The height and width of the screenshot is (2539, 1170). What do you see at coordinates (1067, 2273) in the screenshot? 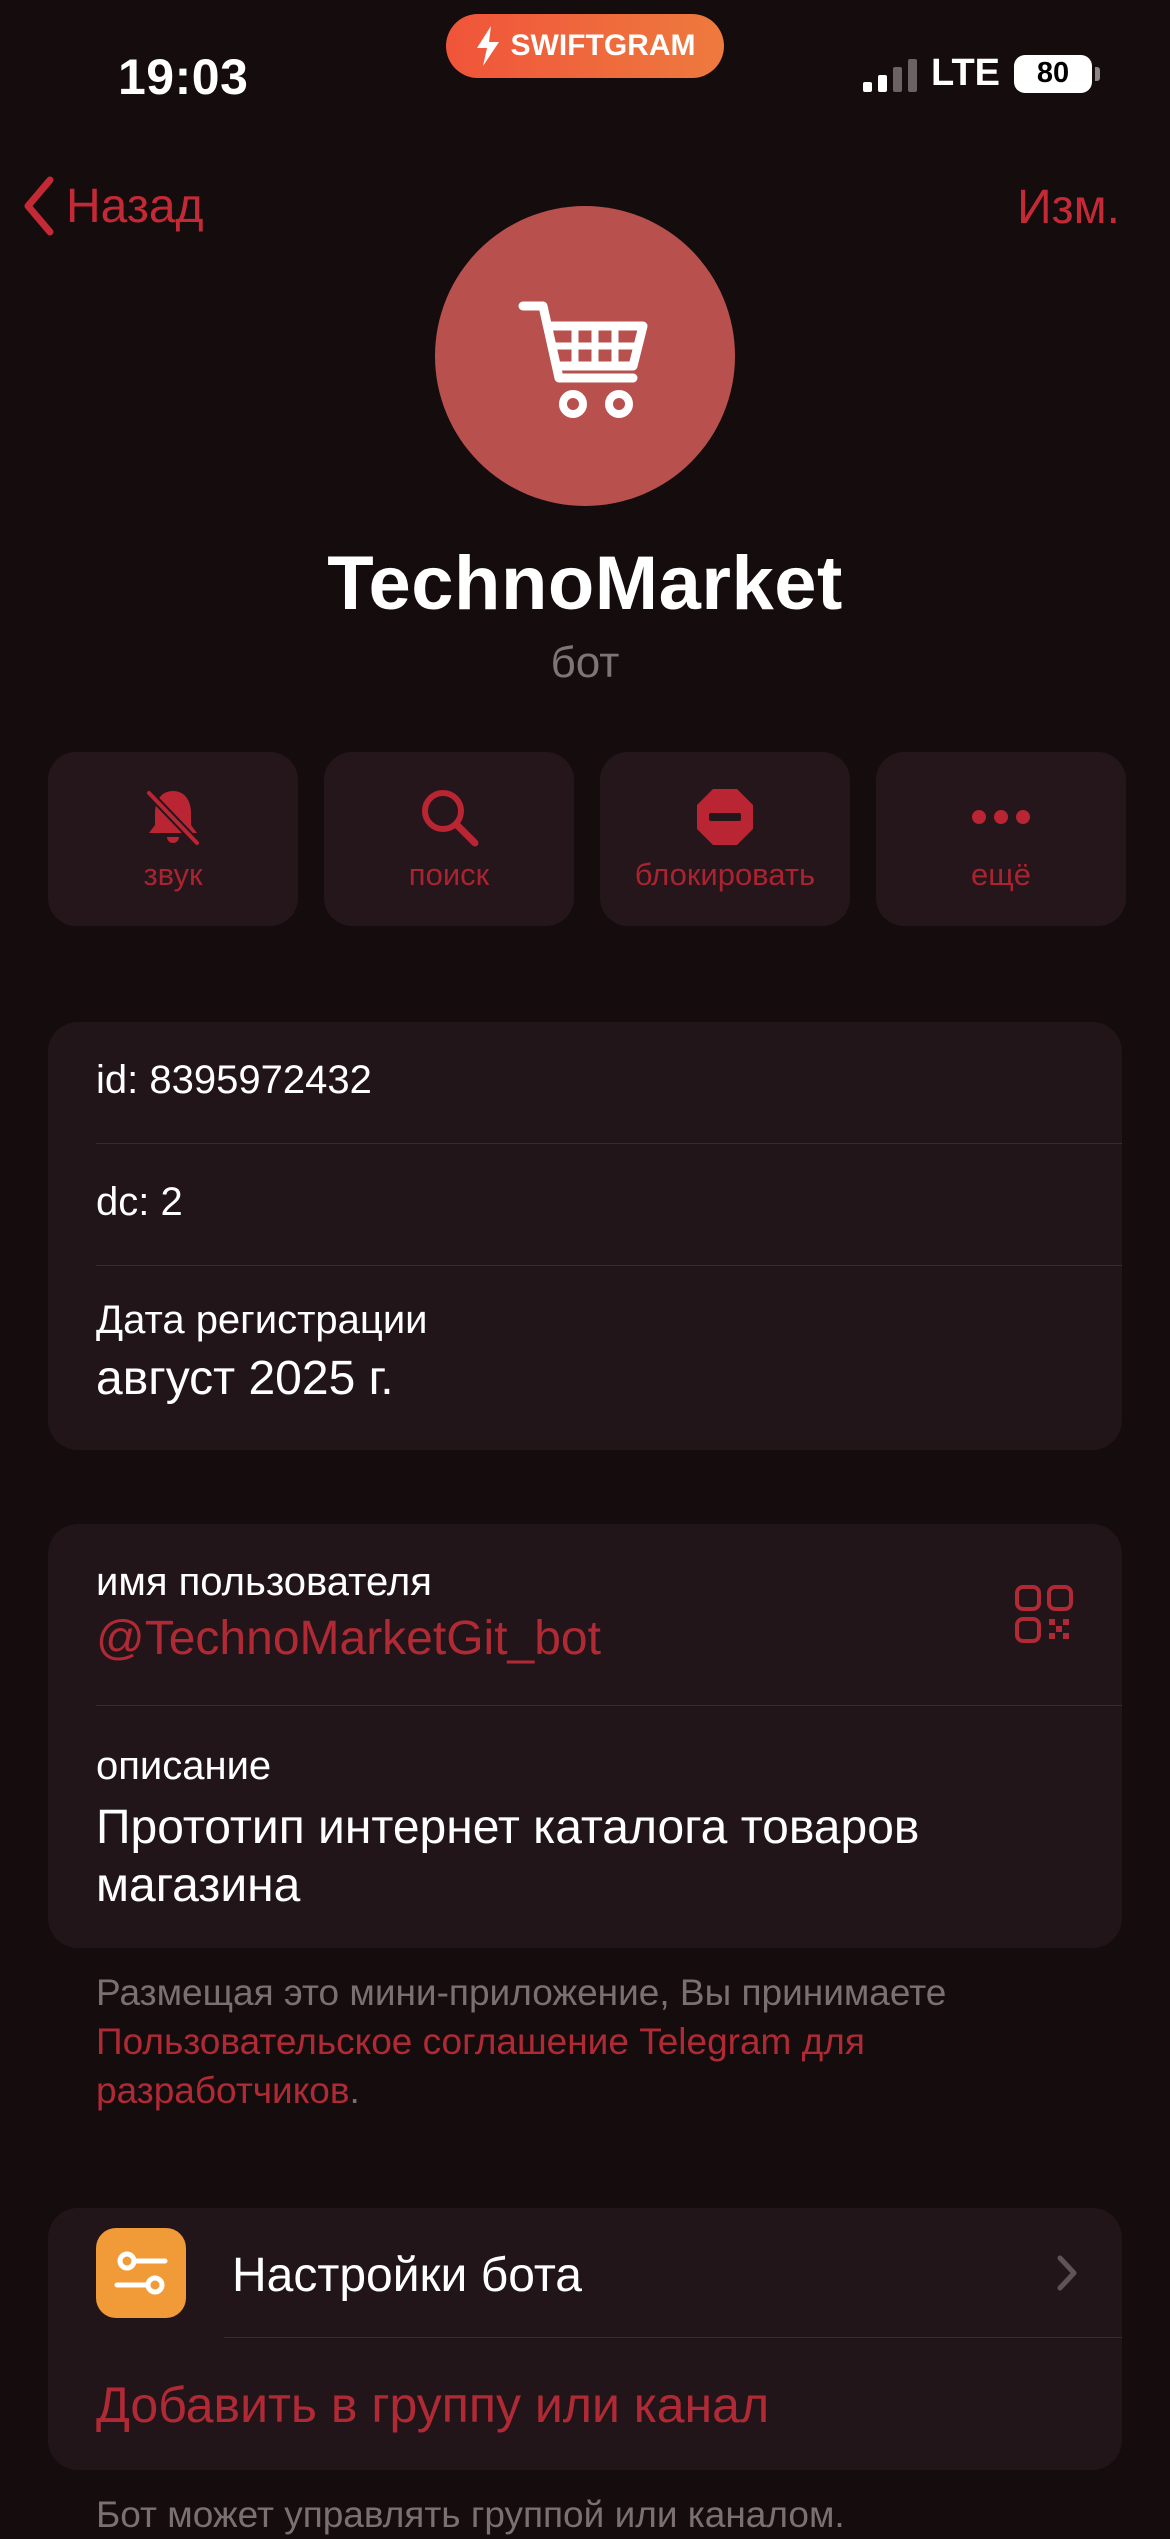
I see `chevron-right-icon` at bounding box center [1067, 2273].